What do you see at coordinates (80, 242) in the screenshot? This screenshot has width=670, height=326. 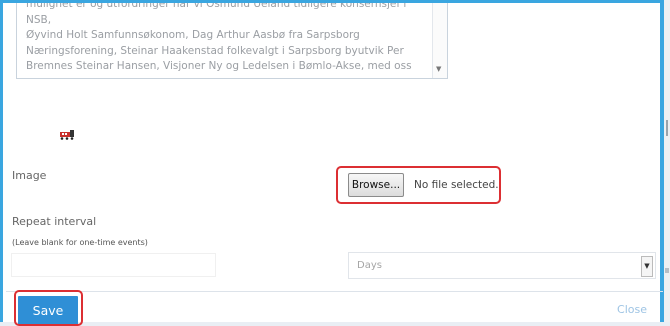 I see `repeat-interval-hint: (Leave blank for one-time events)` at bounding box center [80, 242].